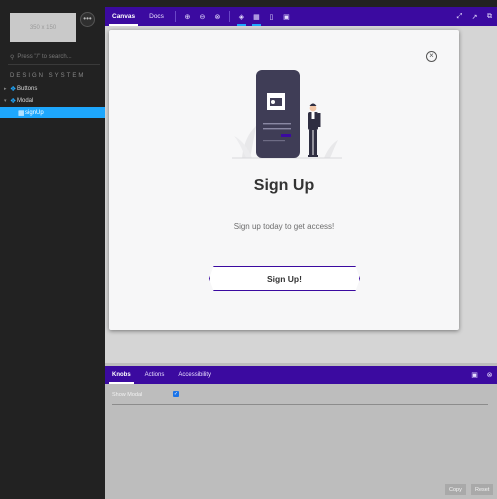 The image size is (497, 499). I want to click on zoom-in-icon: ⊕, so click(187, 16).